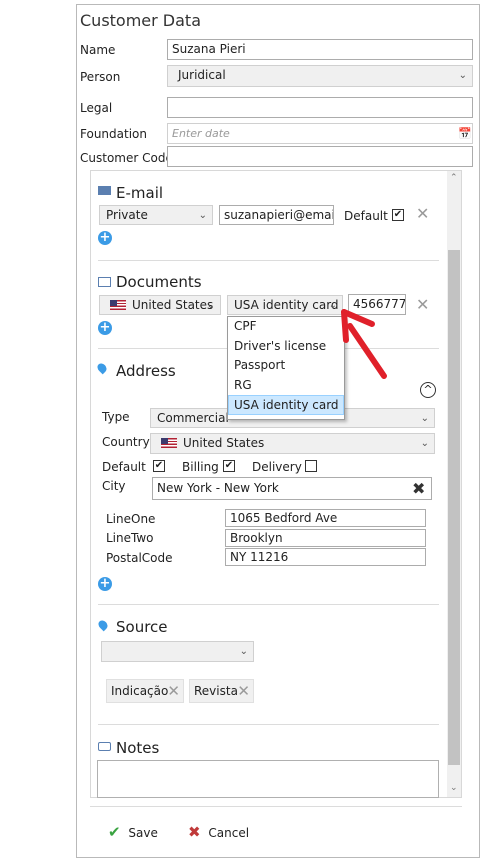  Describe the element at coordinates (159, 466) in the screenshot. I see `address-default-checkbox: ✔` at that location.